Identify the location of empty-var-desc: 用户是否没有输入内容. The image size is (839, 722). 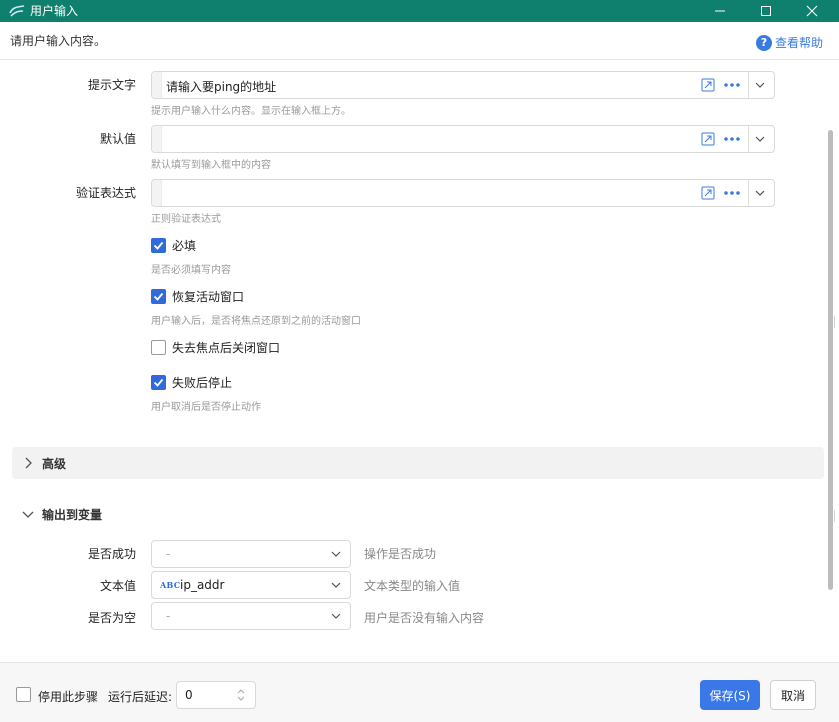
(424, 618).